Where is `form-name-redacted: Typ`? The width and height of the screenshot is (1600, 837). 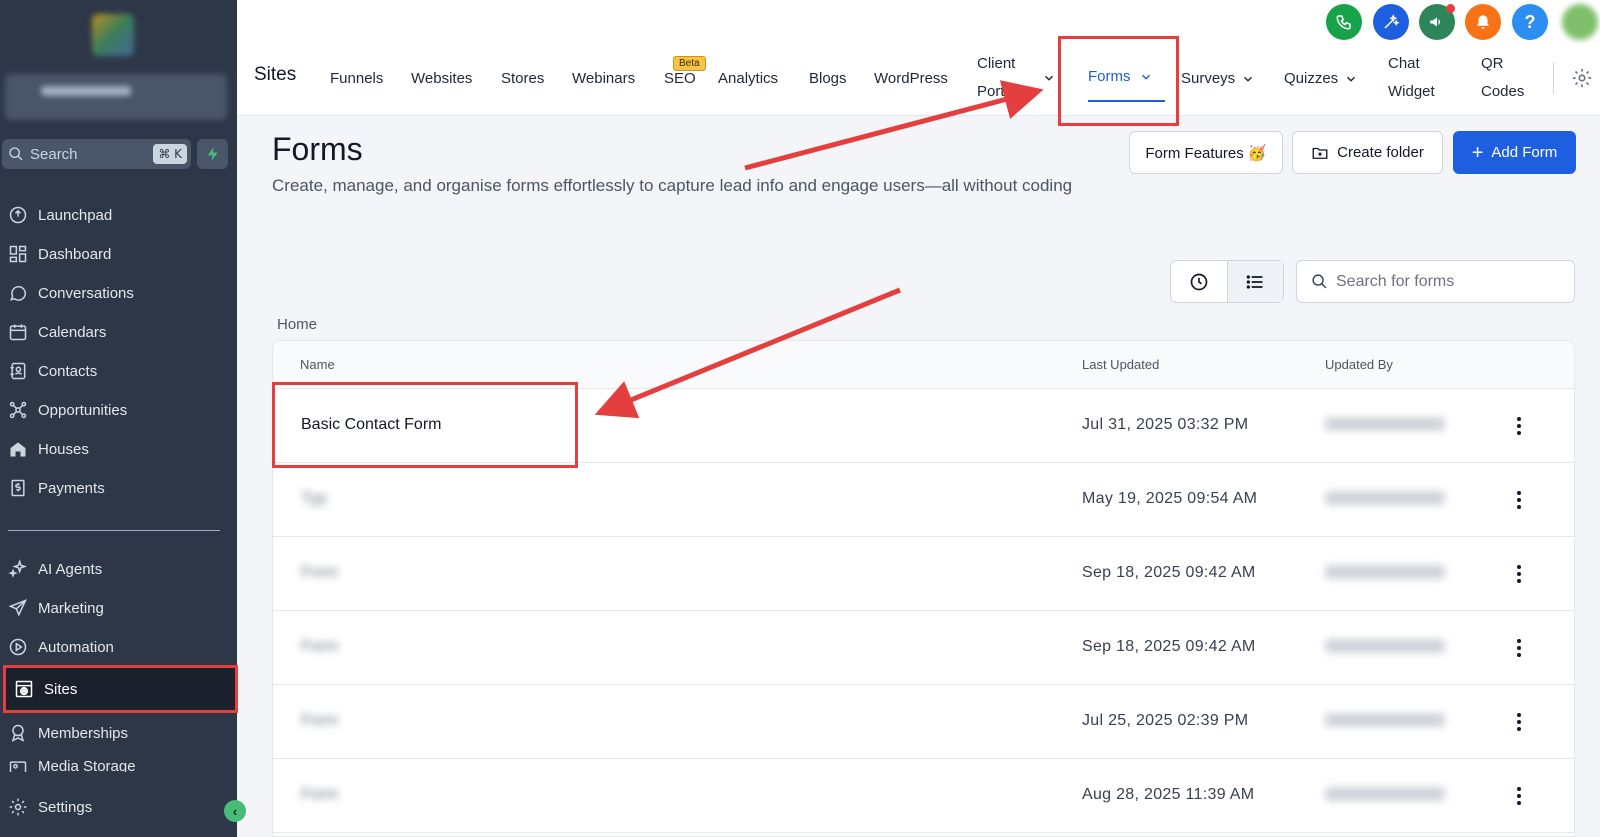 form-name-redacted: Typ is located at coordinates (314, 499).